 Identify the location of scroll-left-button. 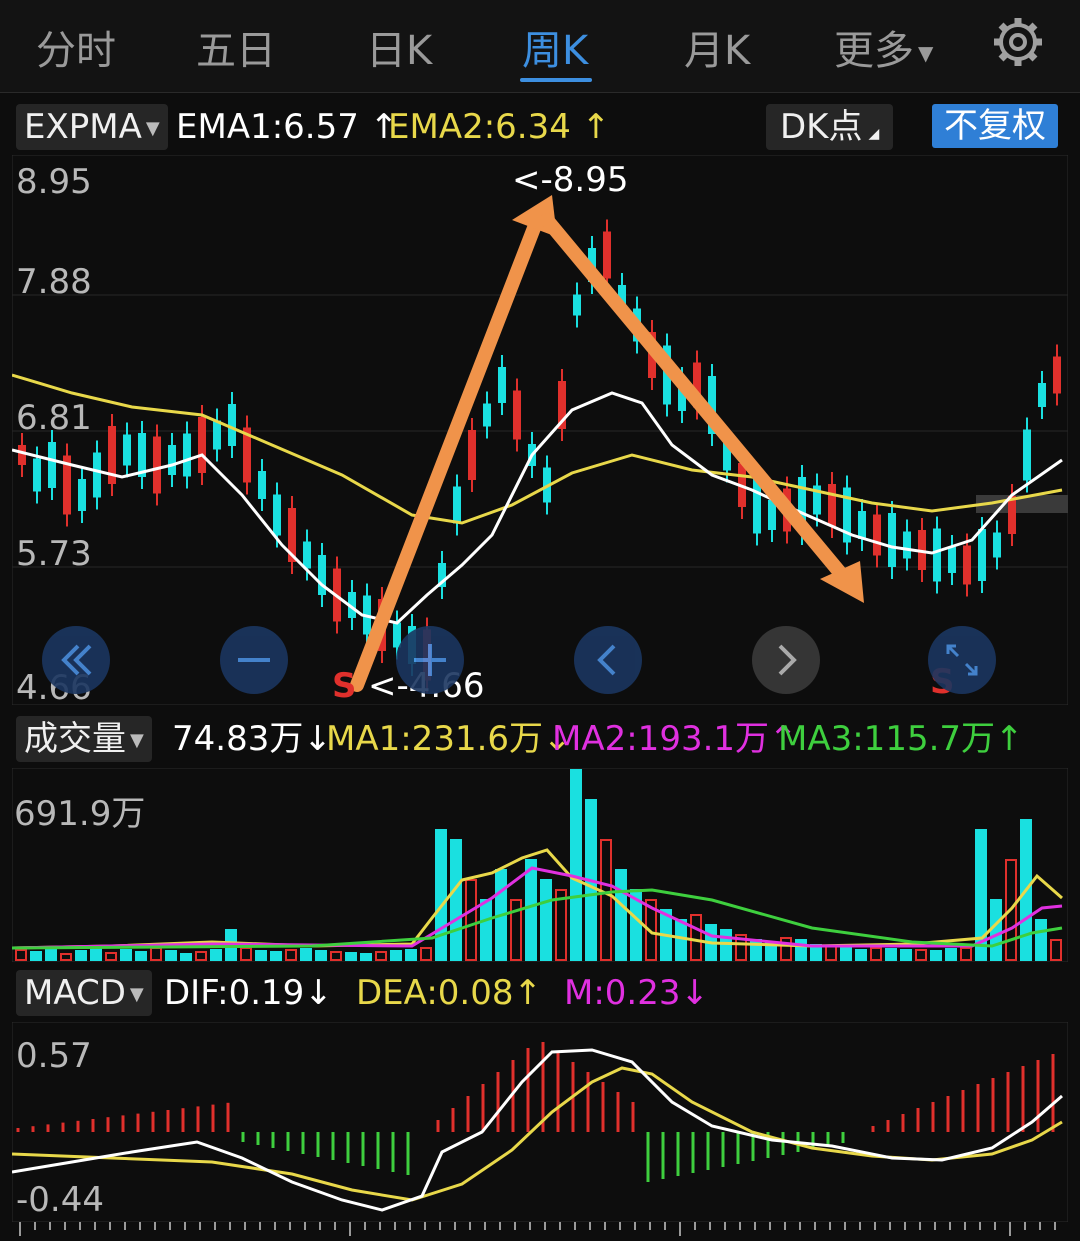
(608, 660).